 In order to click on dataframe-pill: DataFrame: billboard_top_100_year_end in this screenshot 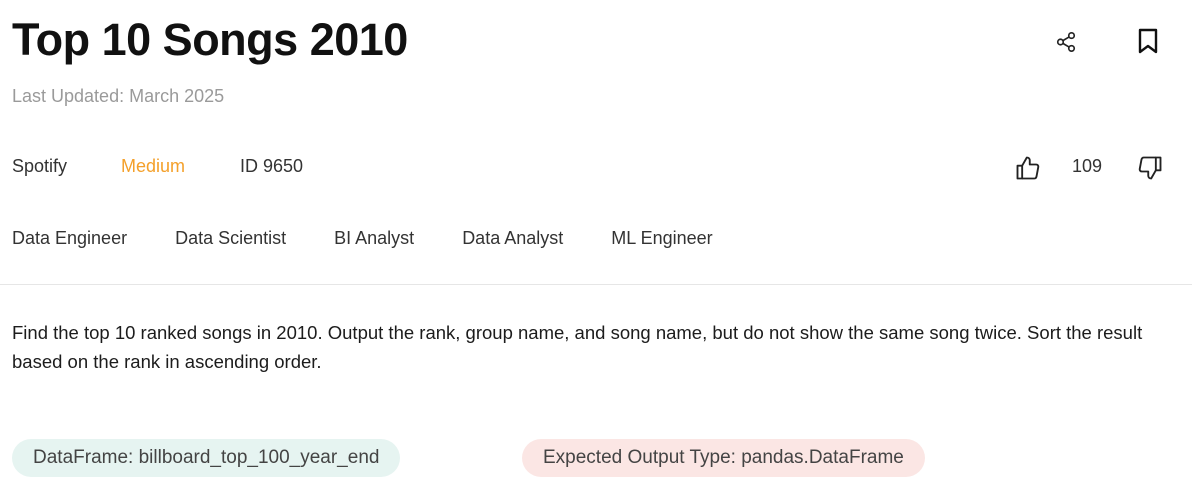, I will do `click(206, 458)`.